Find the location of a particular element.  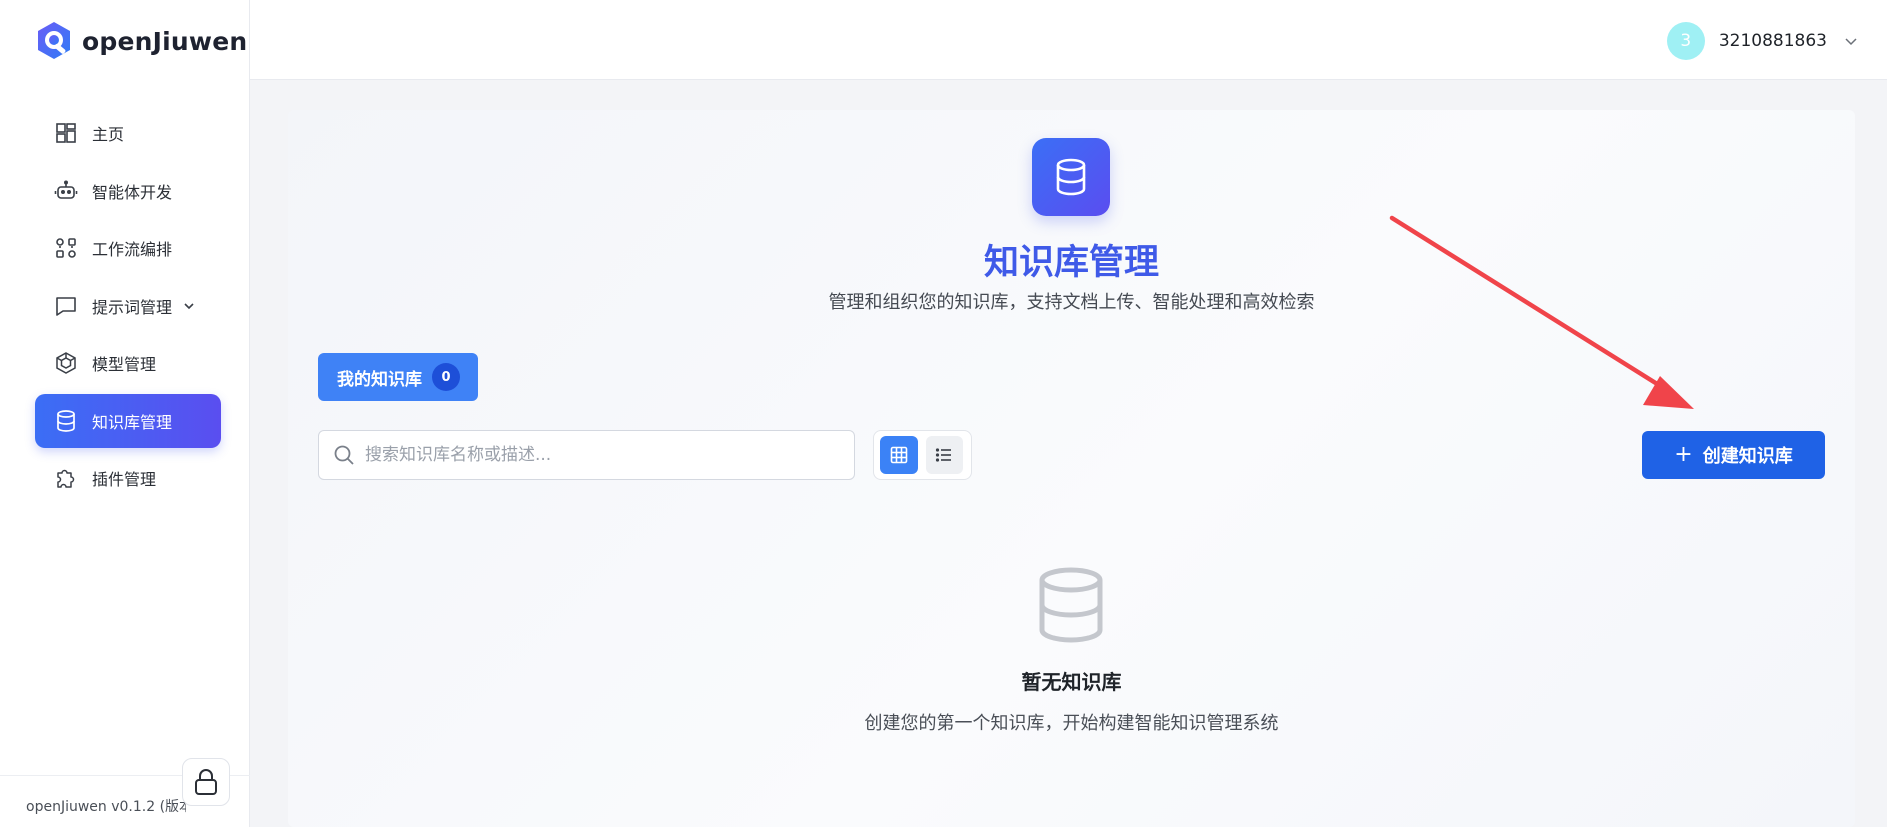

sidebar-item-label: 主页 is located at coordinates (108, 134).